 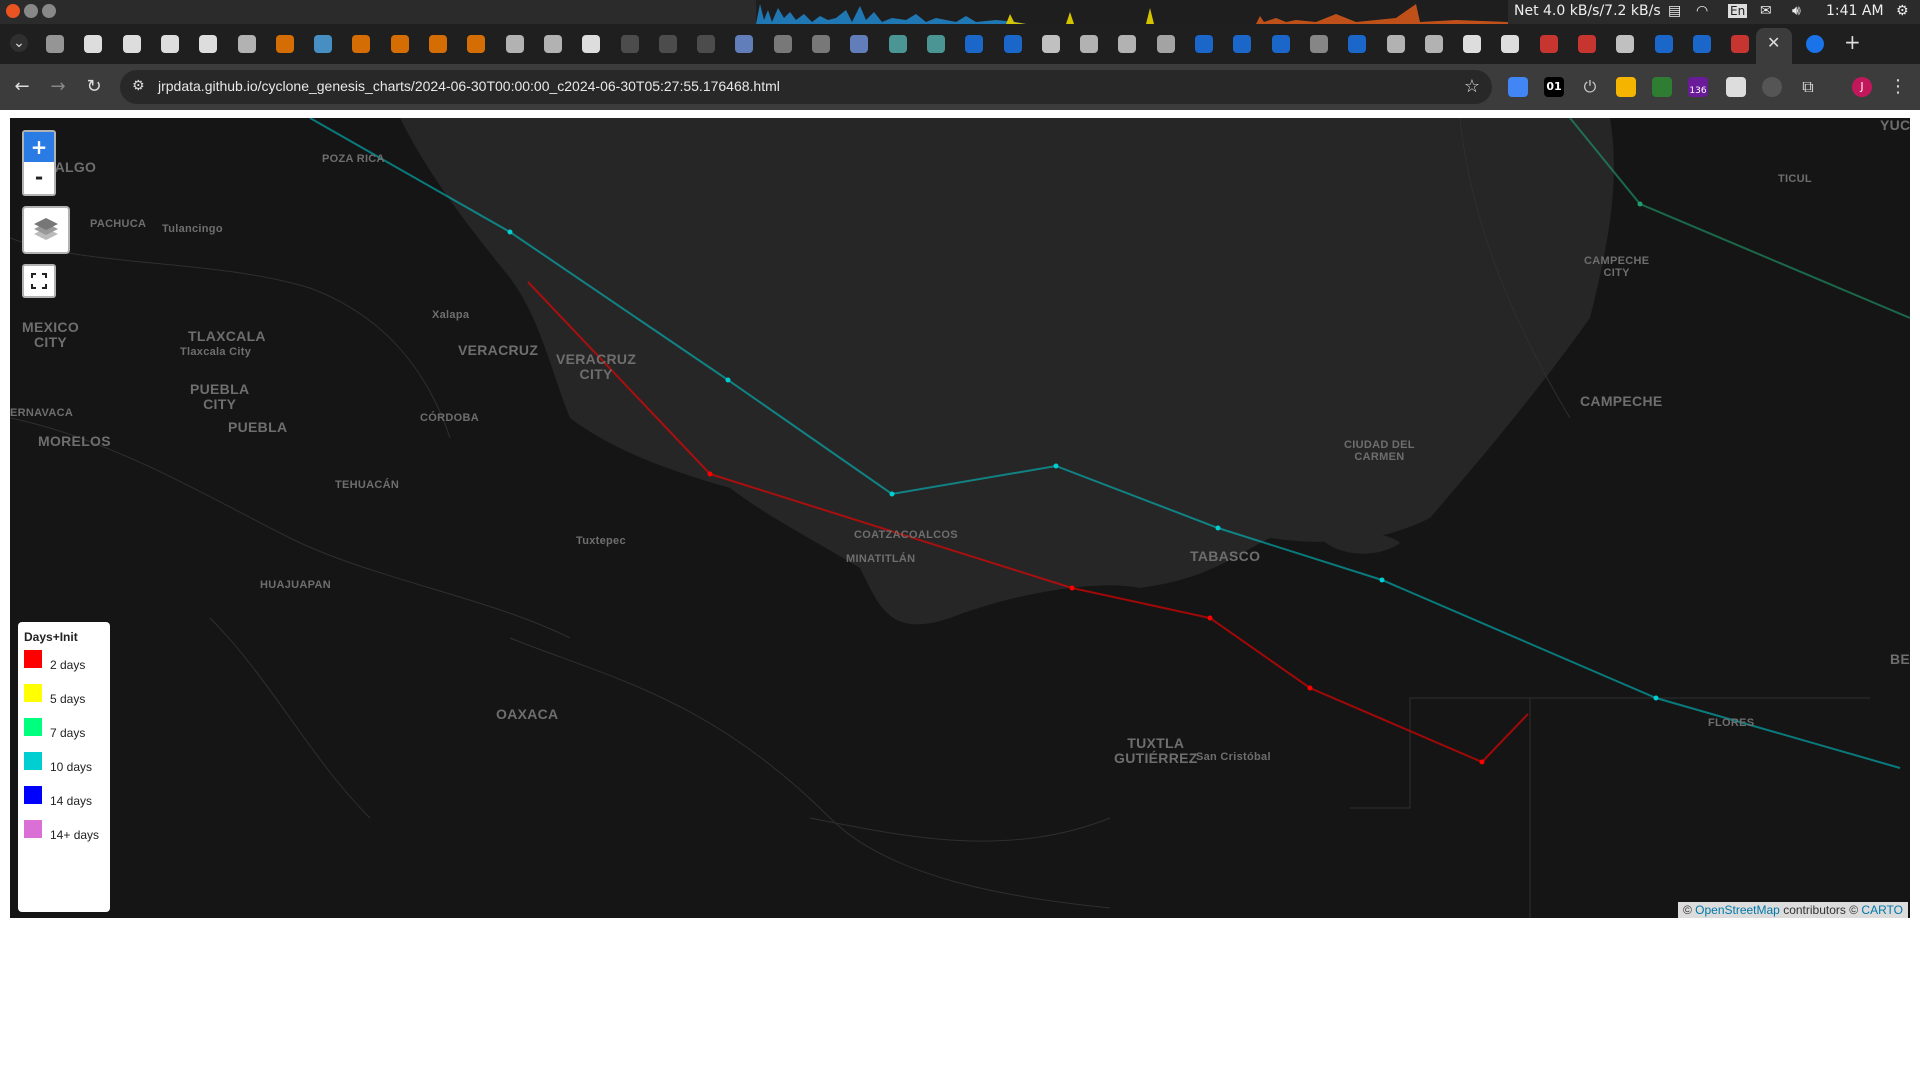 I want to click on extension-01: 01, so click(x=1554, y=87).